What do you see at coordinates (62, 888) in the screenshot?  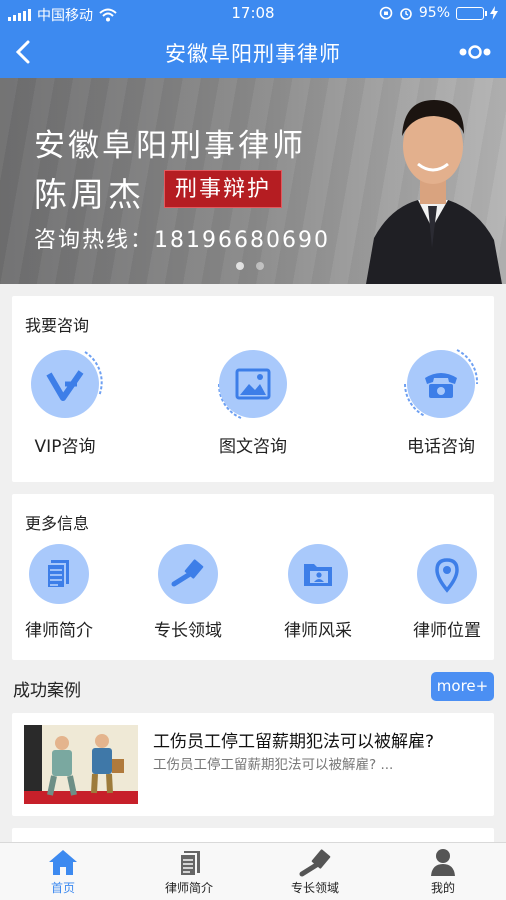 I see `tab-home-label: 首页` at bounding box center [62, 888].